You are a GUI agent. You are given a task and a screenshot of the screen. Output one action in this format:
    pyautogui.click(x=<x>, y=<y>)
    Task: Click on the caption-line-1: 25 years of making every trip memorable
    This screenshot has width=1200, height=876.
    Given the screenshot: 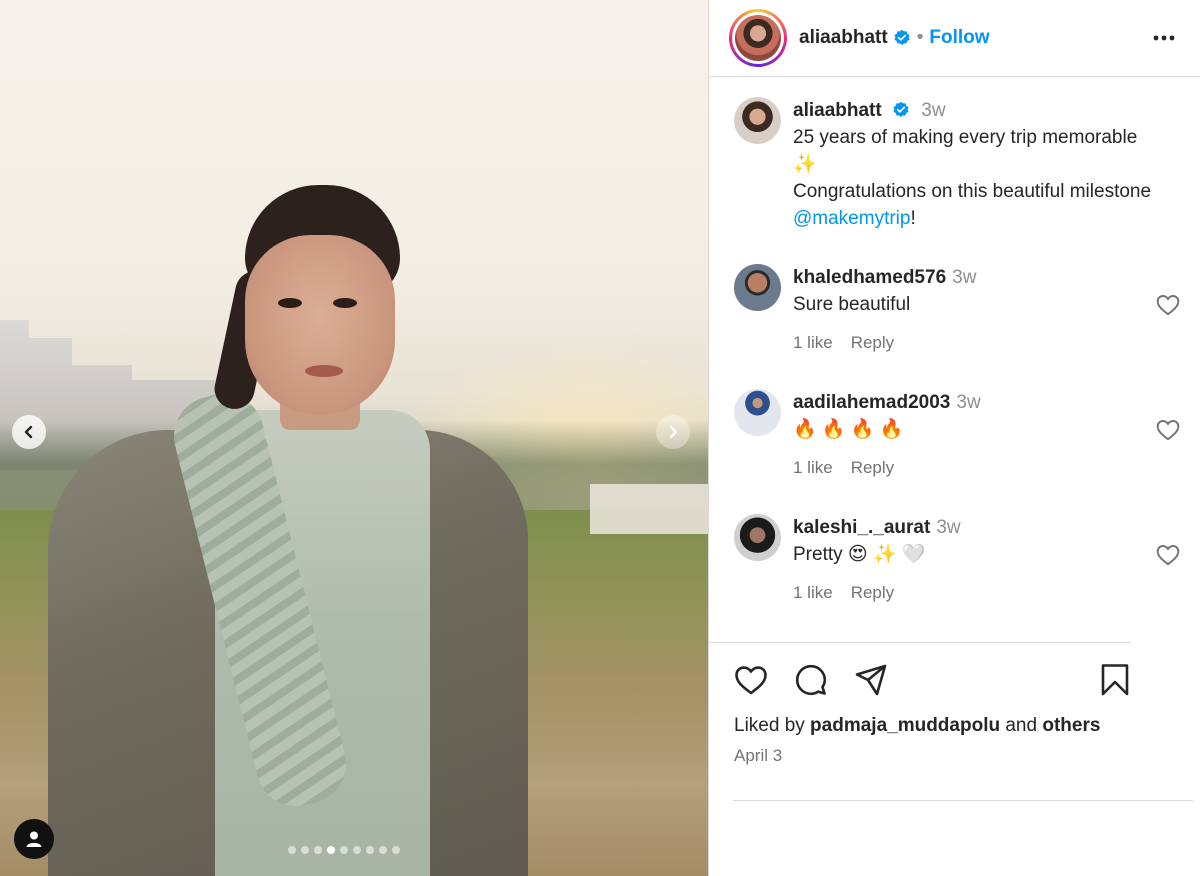 What is the action you would take?
    pyautogui.click(x=965, y=137)
    